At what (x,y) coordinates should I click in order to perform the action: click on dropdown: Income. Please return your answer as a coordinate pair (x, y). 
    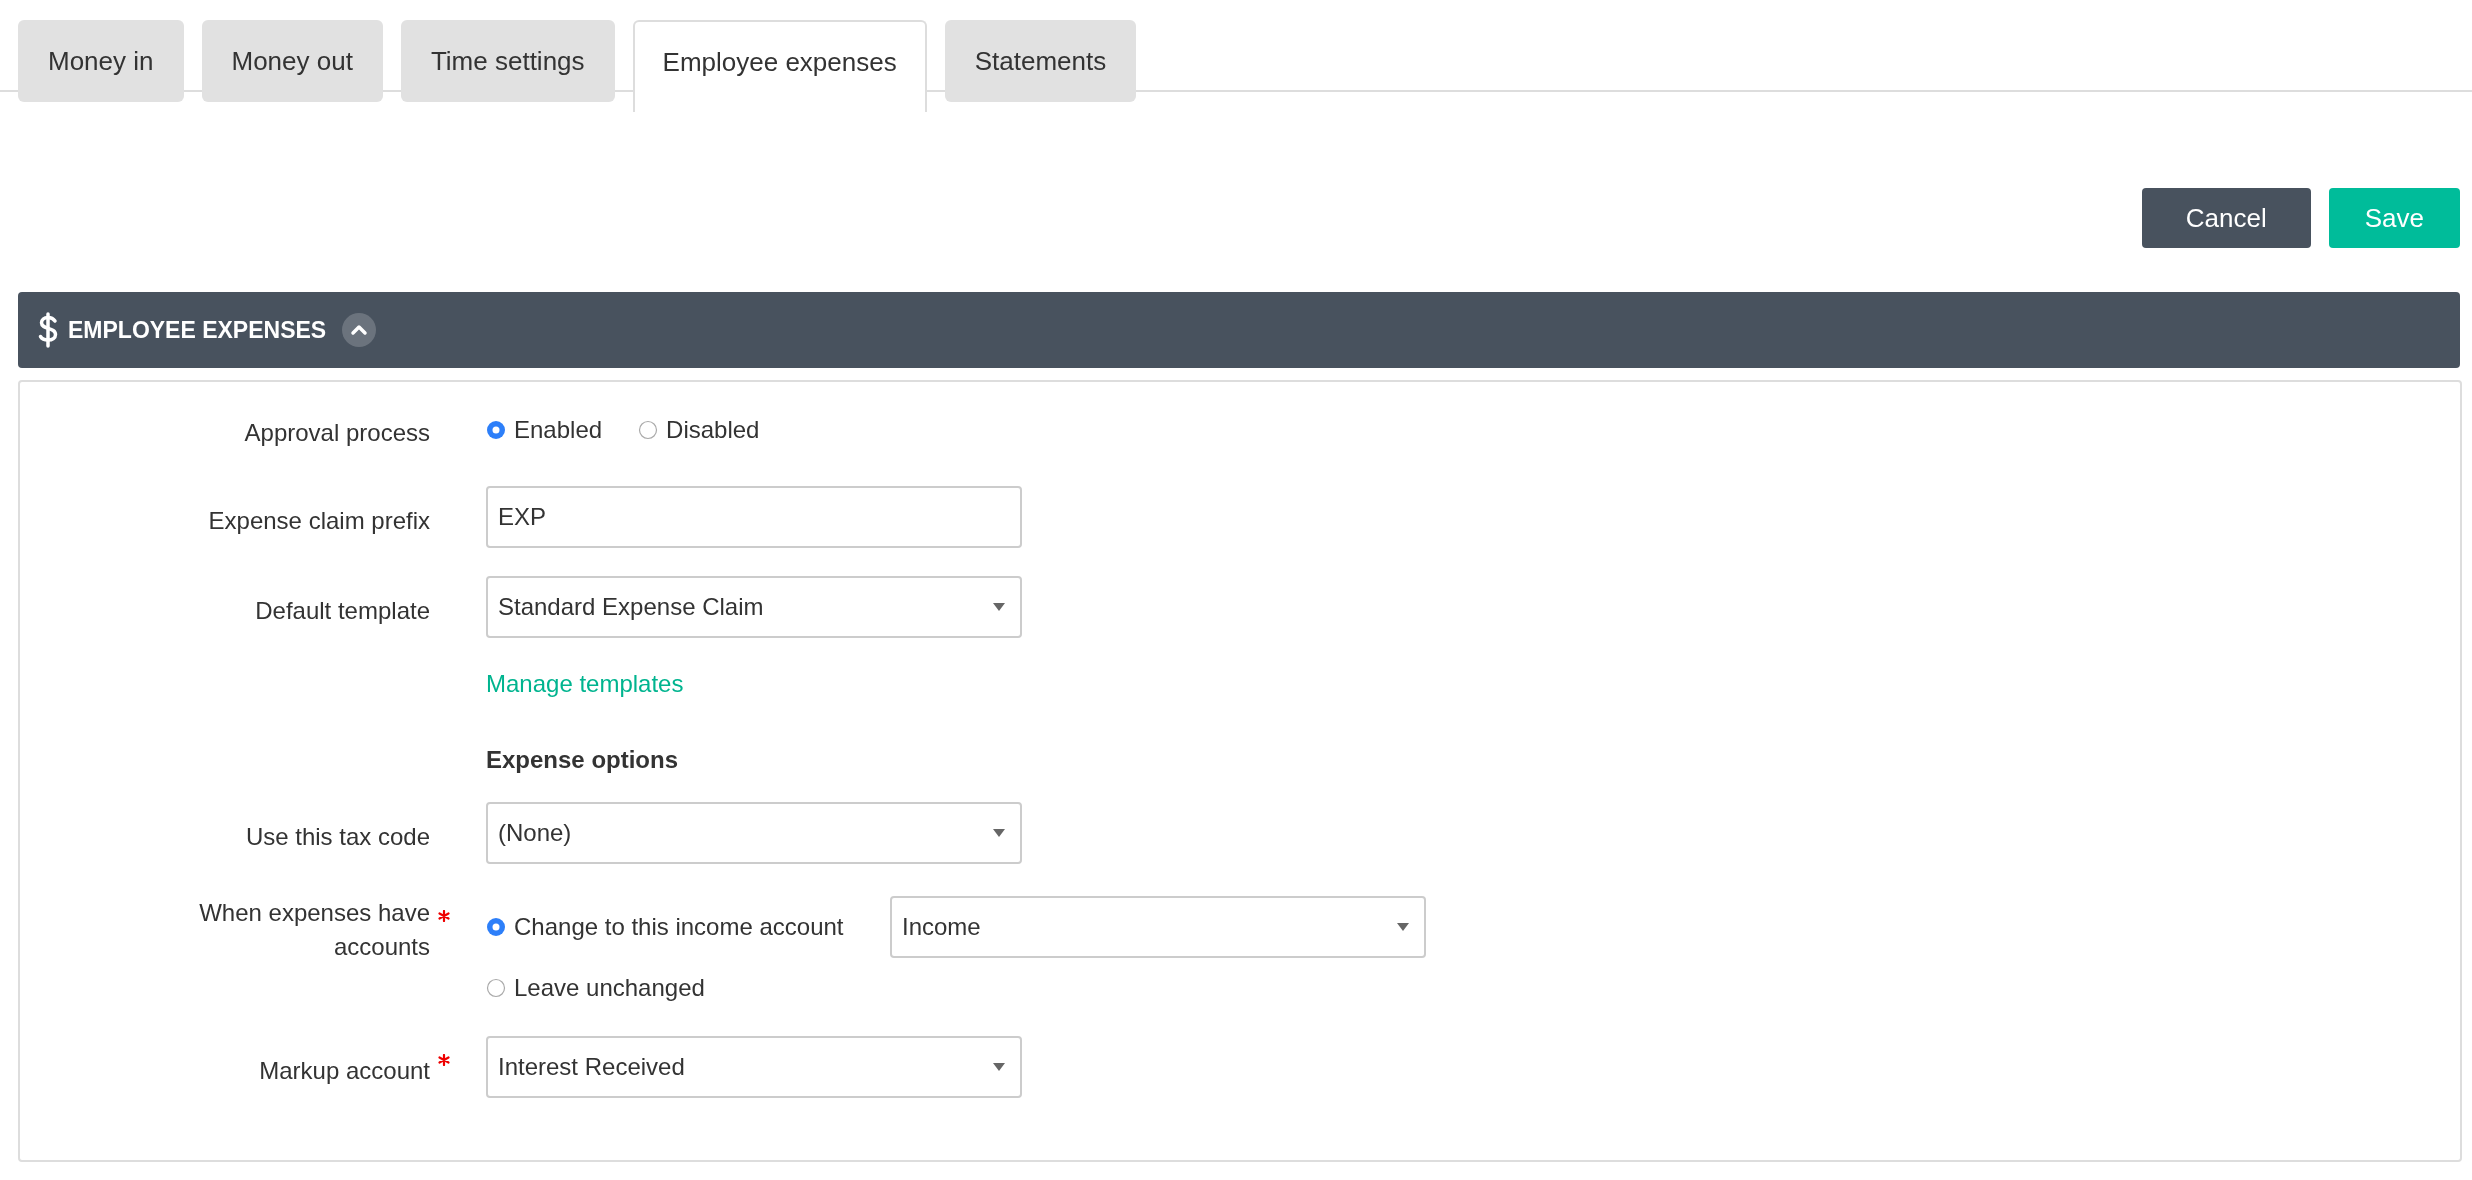
    Looking at the image, I should click on (1158, 927).